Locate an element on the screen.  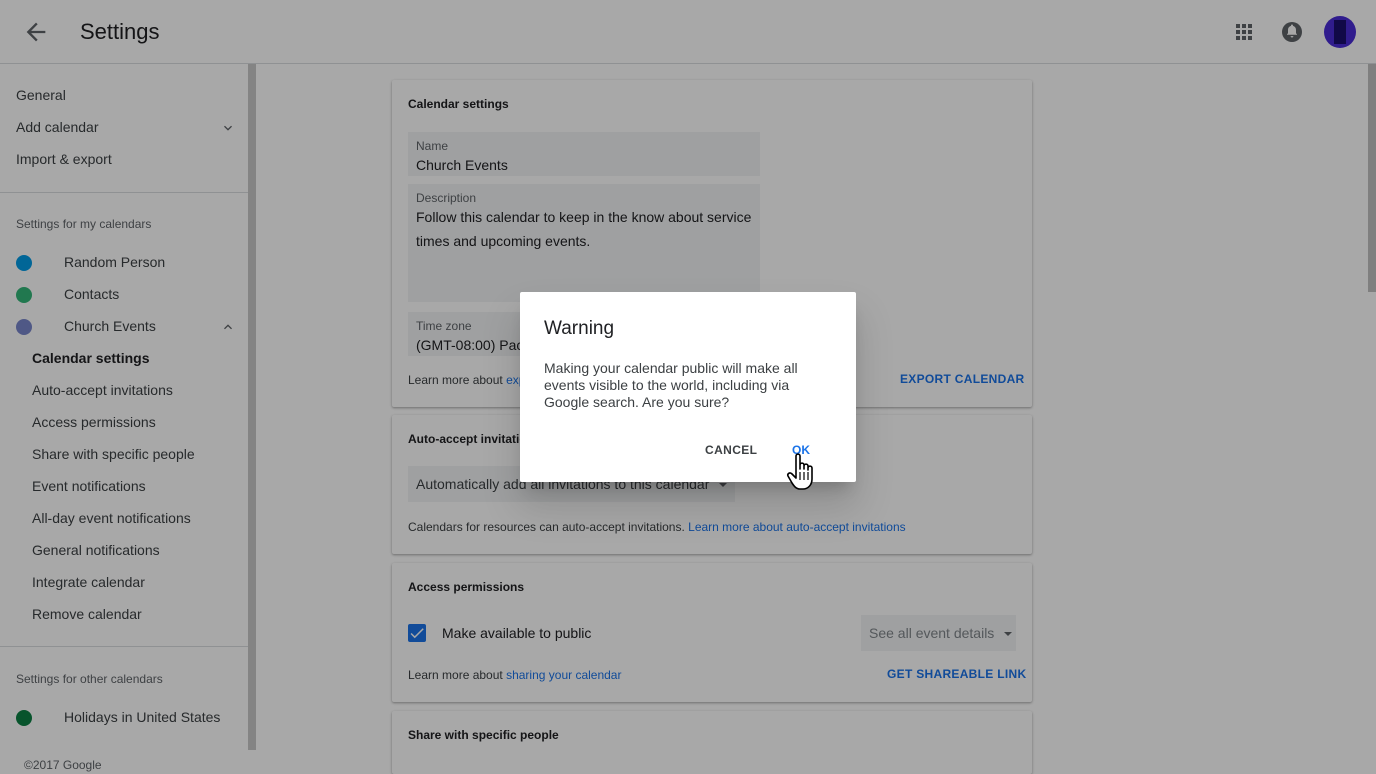
cancel-button: CANCEL is located at coordinates (731, 450).